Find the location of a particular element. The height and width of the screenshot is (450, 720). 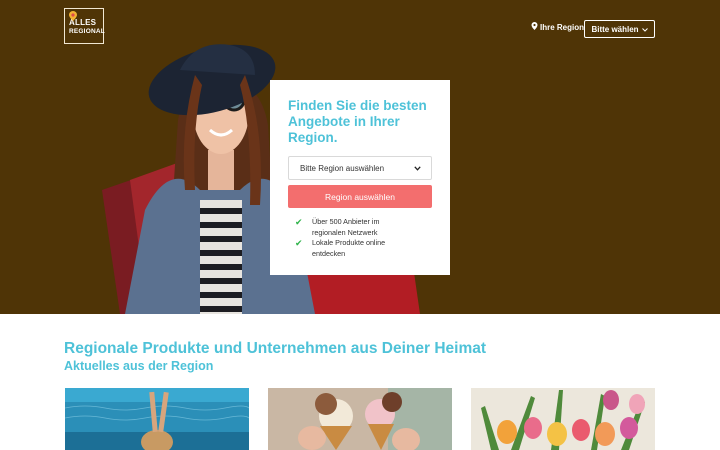

feature-text: Über 500 Anbieter im regionalen Netzwerk is located at coordinates (346, 227).